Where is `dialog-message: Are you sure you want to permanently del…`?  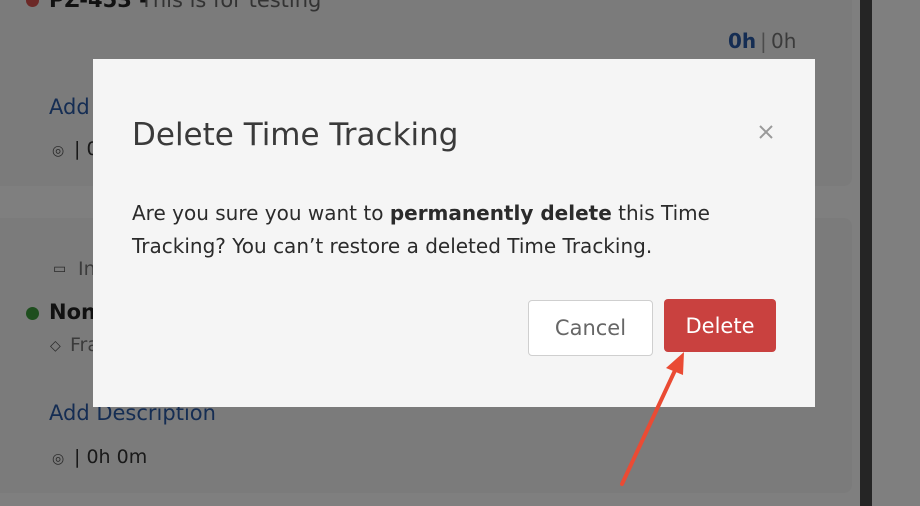 dialog-message: Are you sure you want to permanently del… is located at coordinates (442, 230).